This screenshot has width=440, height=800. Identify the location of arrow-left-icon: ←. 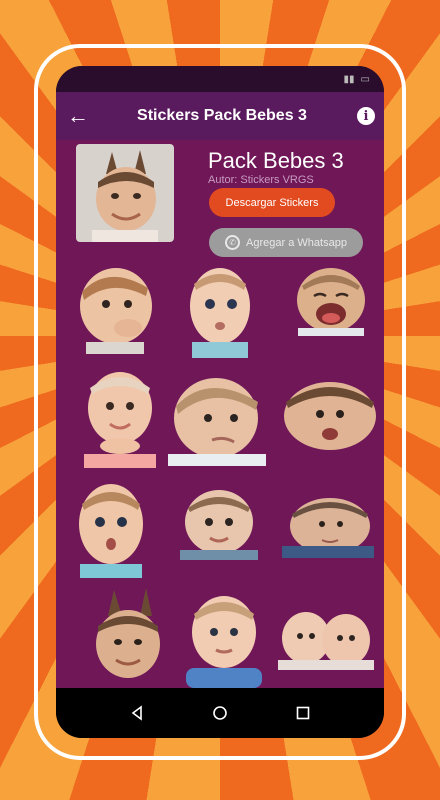
(78, 115).